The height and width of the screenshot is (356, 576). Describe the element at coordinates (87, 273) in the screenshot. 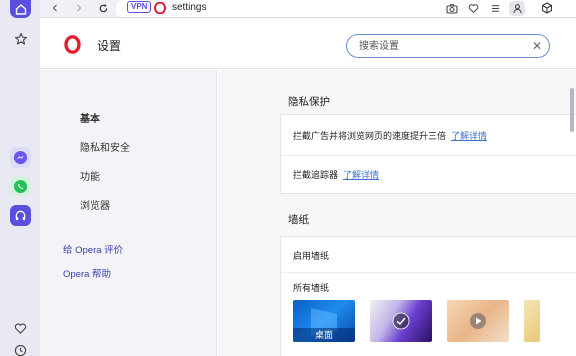

I see `opera-help-link: Opera 帮助` at that location.